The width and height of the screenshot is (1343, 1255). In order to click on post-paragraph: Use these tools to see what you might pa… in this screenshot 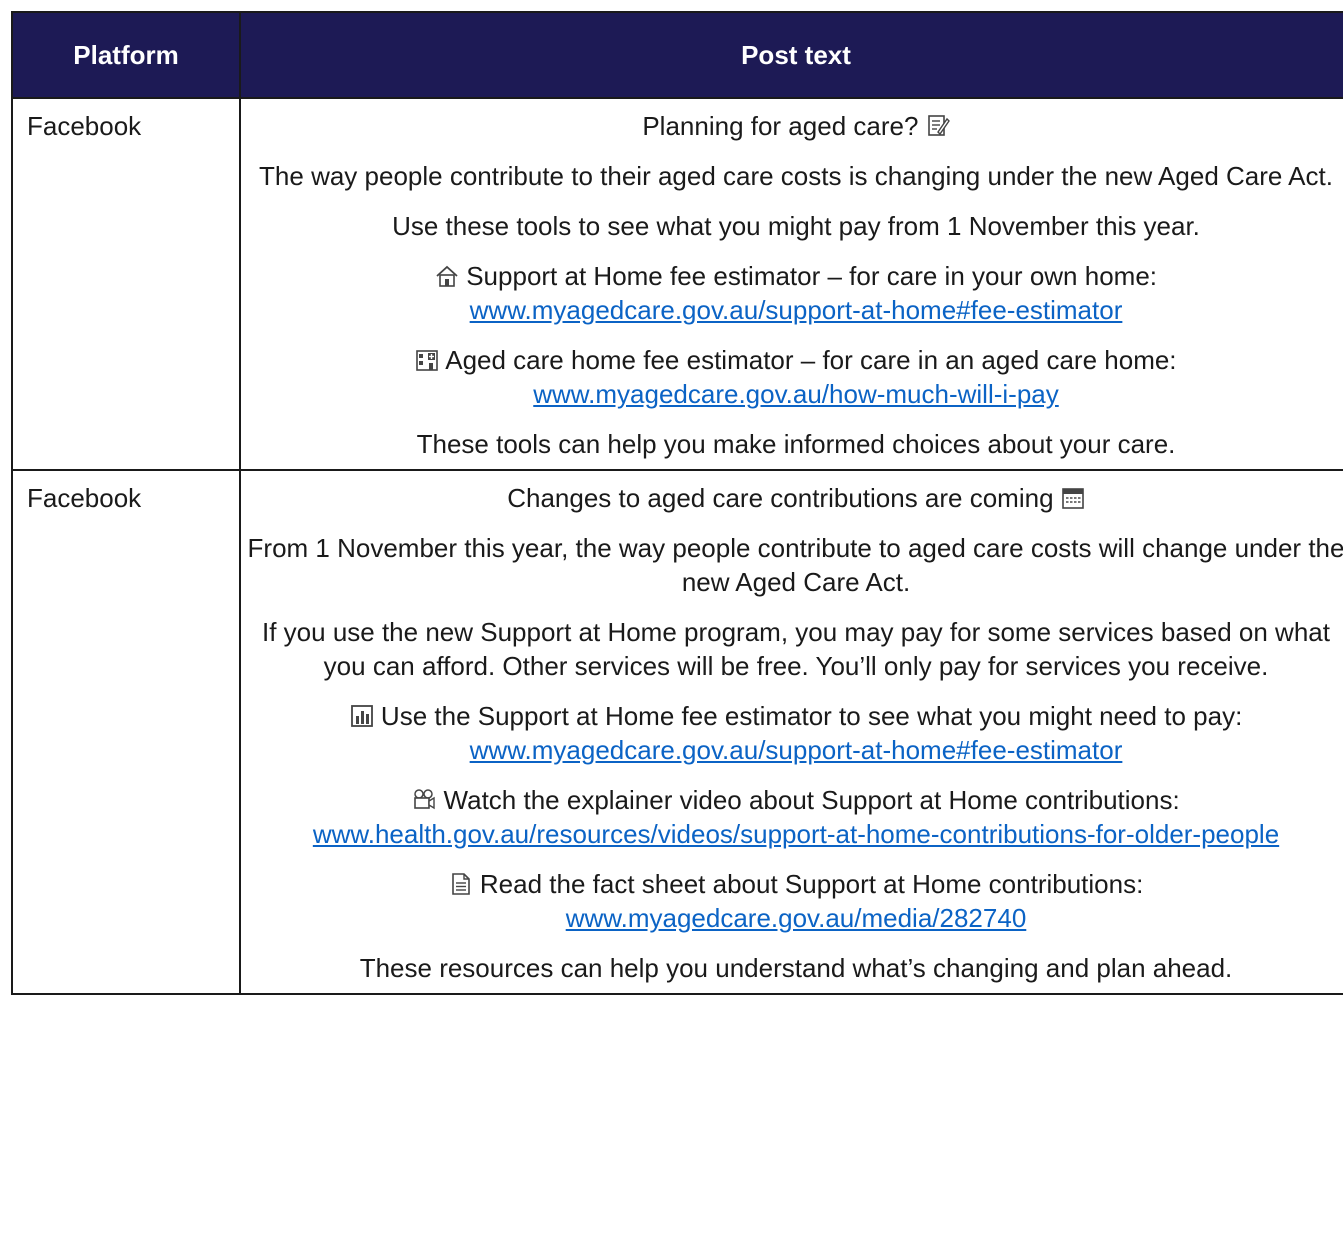, I will do `click(796, 226)`.